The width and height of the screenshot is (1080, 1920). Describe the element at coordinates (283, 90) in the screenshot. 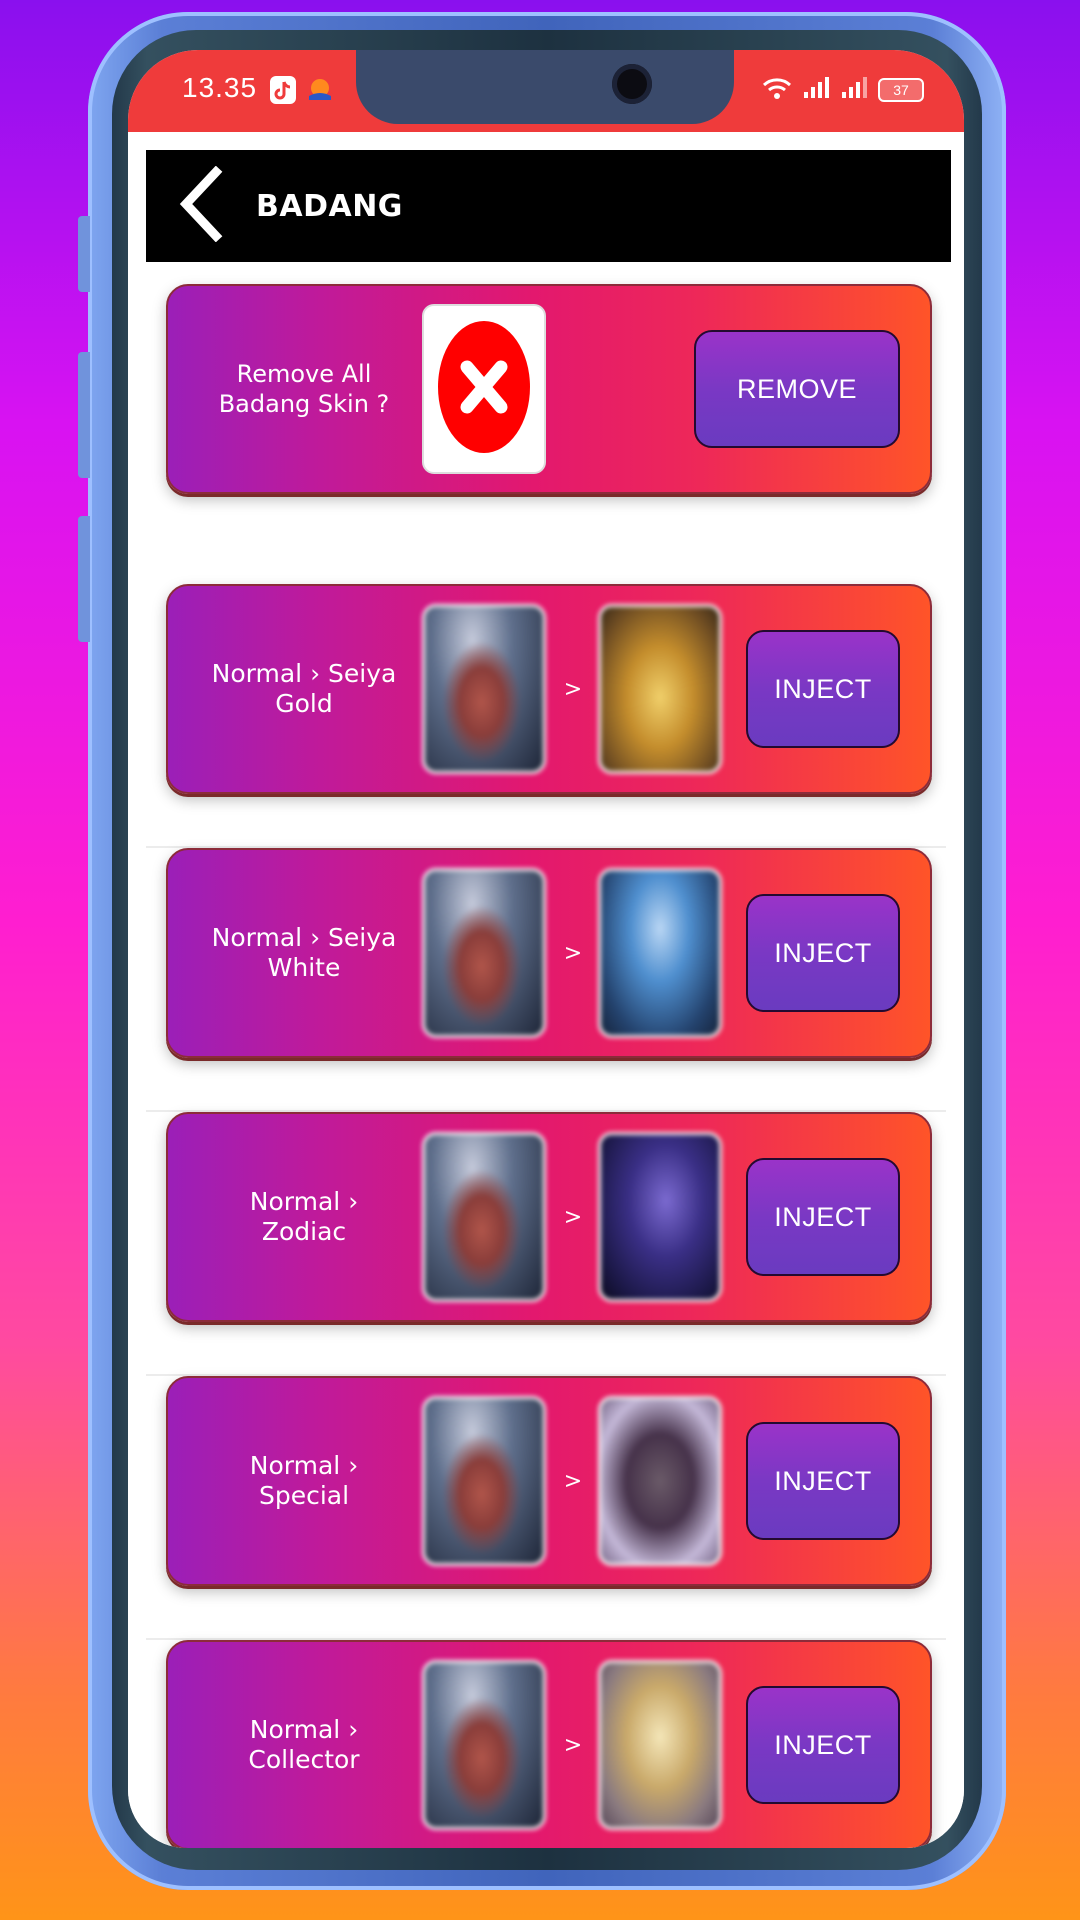

I see `tiktok-shop-icon` at that location.